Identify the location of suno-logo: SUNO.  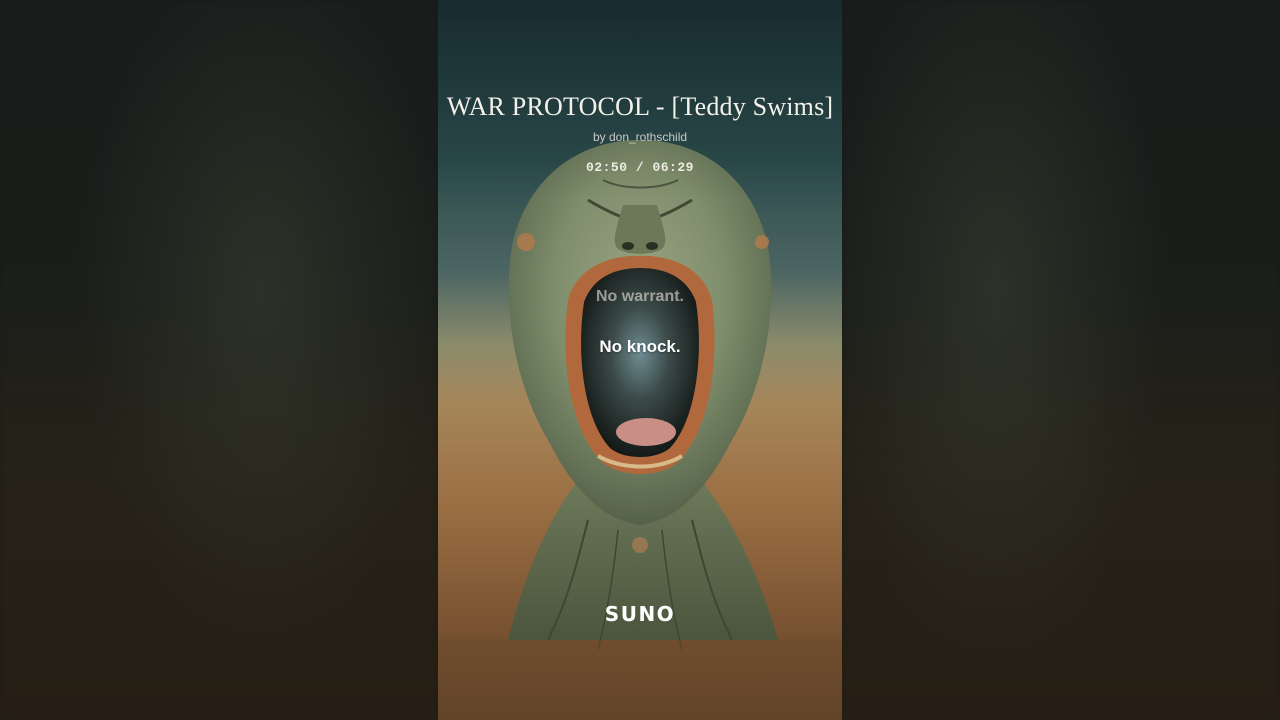
(640, 614).